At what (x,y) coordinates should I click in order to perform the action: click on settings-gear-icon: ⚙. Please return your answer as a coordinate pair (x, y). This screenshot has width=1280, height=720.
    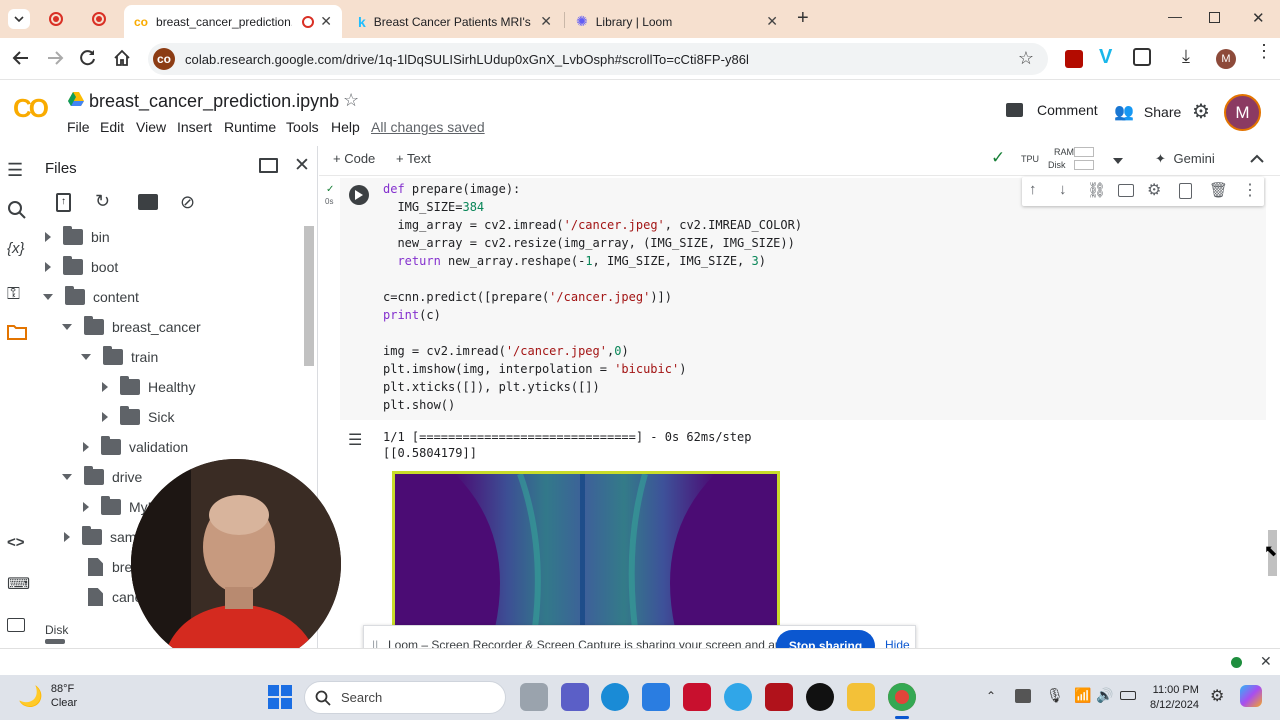
    Looking at the image, I should click on (1201, 111).